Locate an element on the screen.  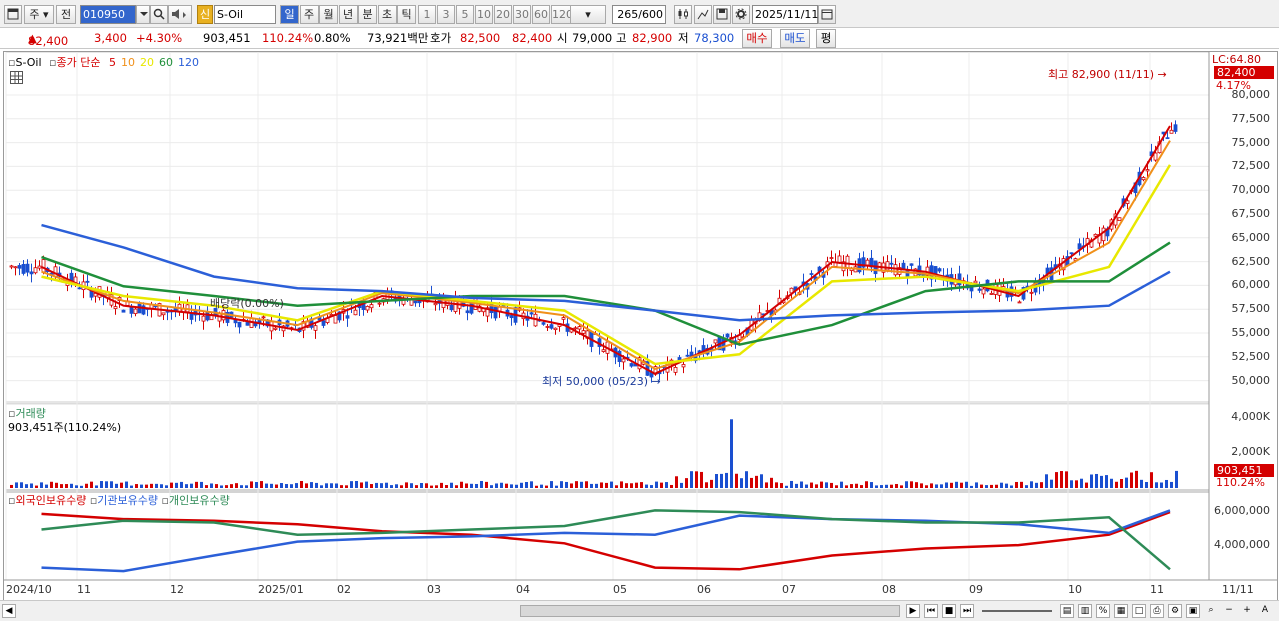
last-page-icon: ⏭ is located at coordinates (967, 611).